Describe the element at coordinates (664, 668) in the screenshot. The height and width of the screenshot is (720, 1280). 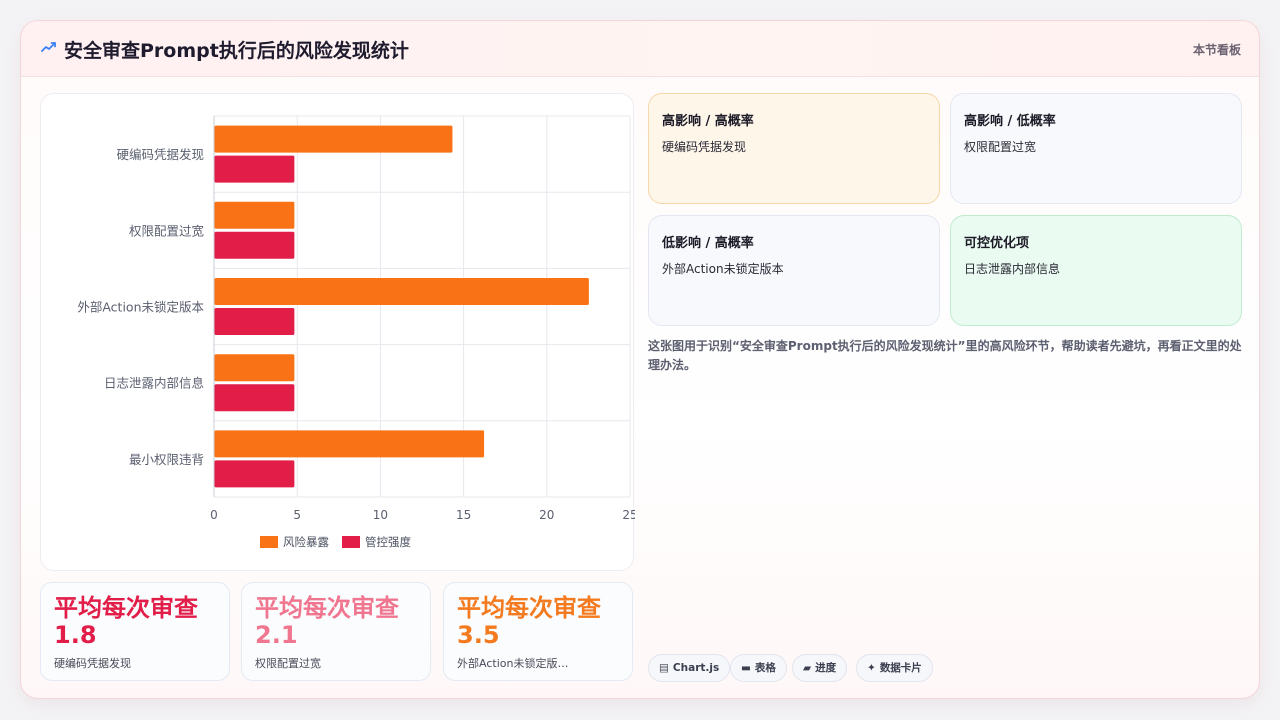
I see `chart-icon: ▤` at that location.